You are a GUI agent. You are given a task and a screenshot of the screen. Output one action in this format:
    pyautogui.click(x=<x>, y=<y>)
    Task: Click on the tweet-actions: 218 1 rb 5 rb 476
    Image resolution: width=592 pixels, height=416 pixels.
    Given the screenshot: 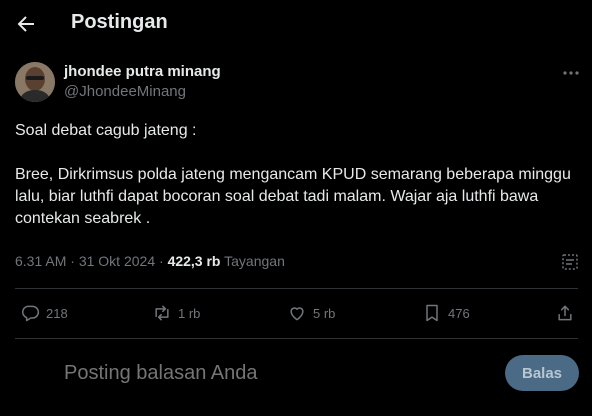 What is the action you would take?
    pyautogui.click(x=296, y=313)
    